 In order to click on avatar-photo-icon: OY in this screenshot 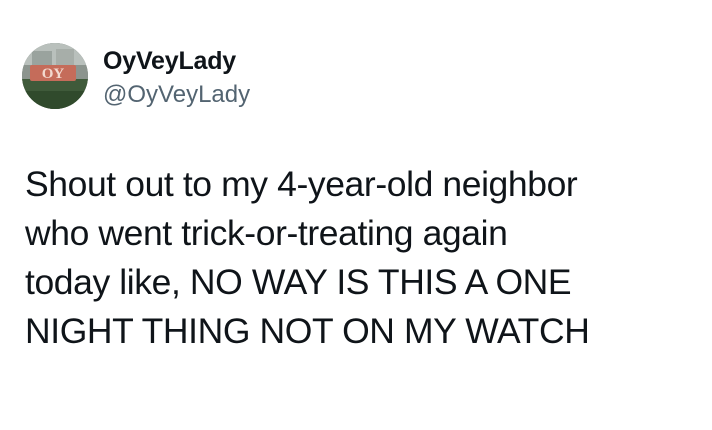, I will do `click(55, 76)`.